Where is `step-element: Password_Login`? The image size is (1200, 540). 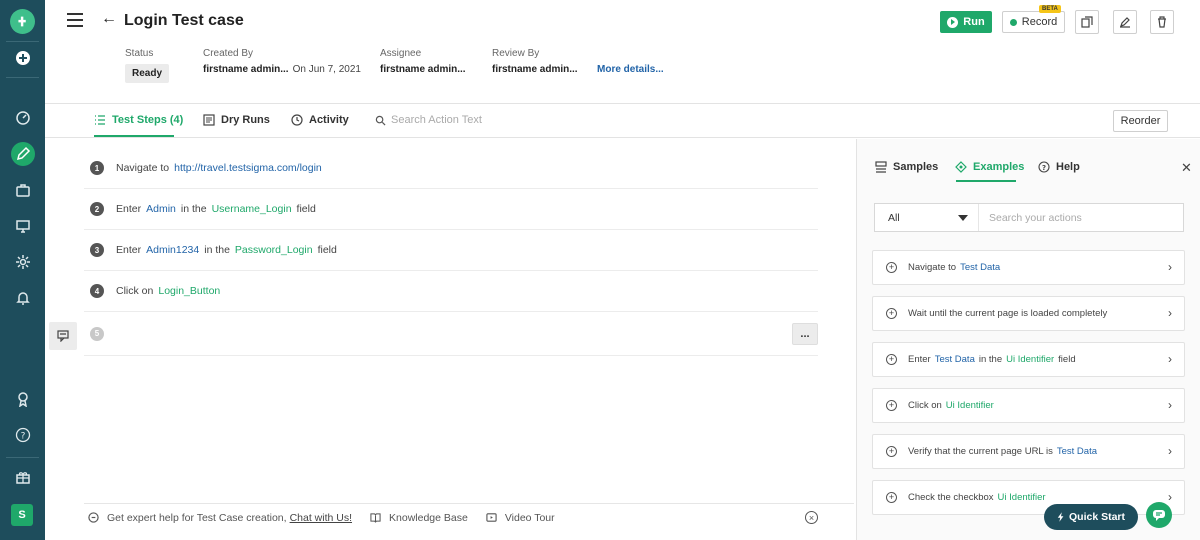 step-element: Password_Login is located at coordinates (274, 250).